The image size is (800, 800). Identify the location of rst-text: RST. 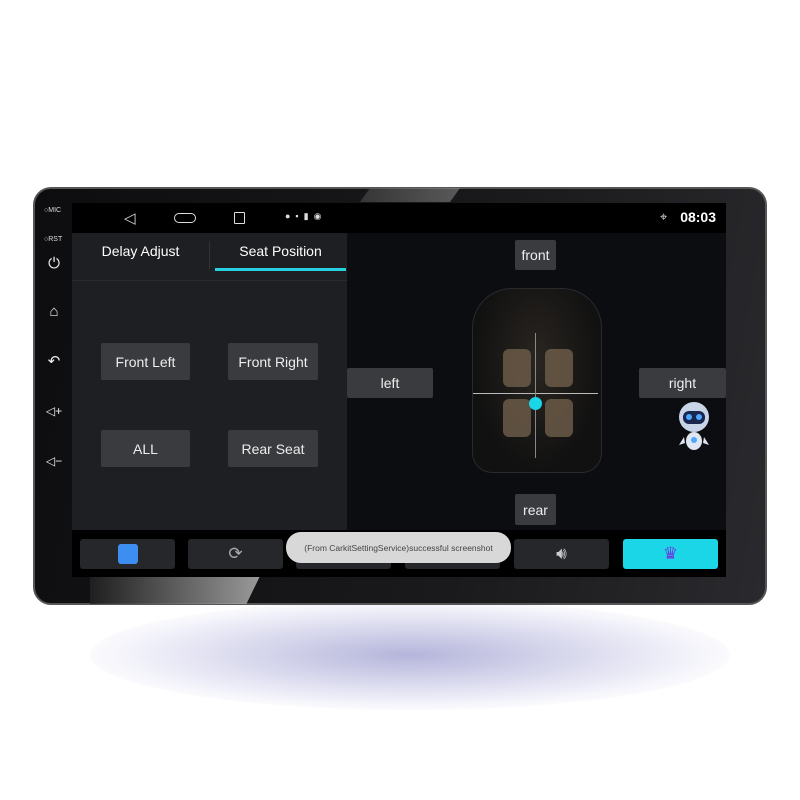
(55, 239).